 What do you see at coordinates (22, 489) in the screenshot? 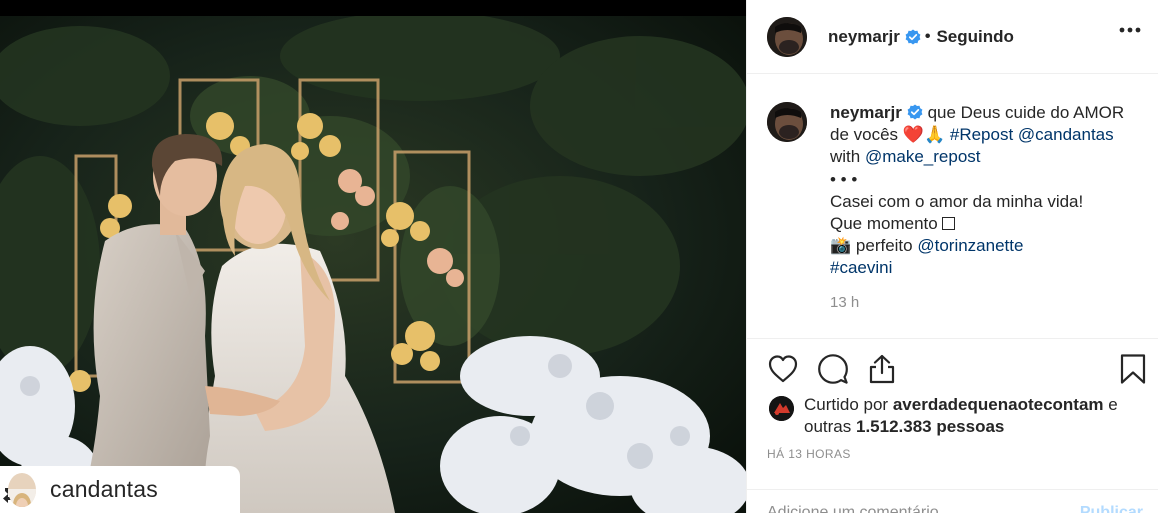
I see `repost-avatar` at bounding box center [22, 489].